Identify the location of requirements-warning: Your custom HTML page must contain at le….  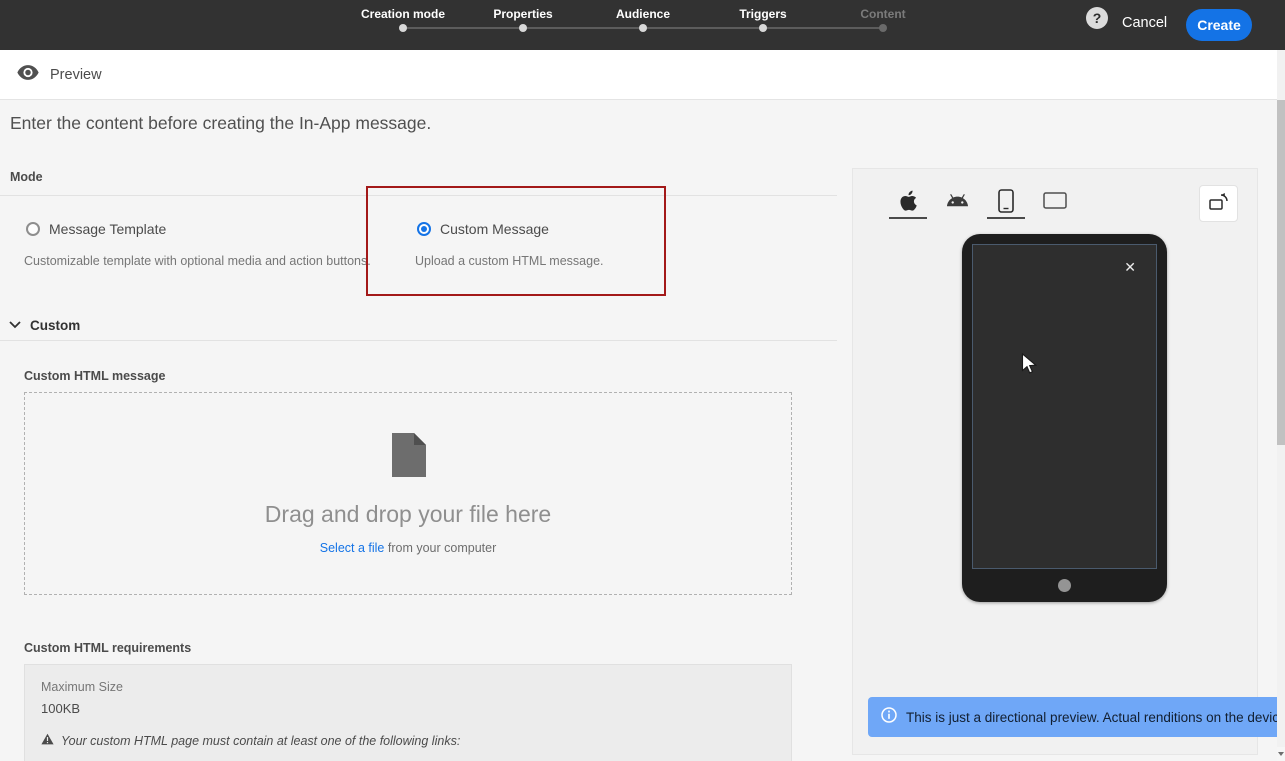
(408, 740).